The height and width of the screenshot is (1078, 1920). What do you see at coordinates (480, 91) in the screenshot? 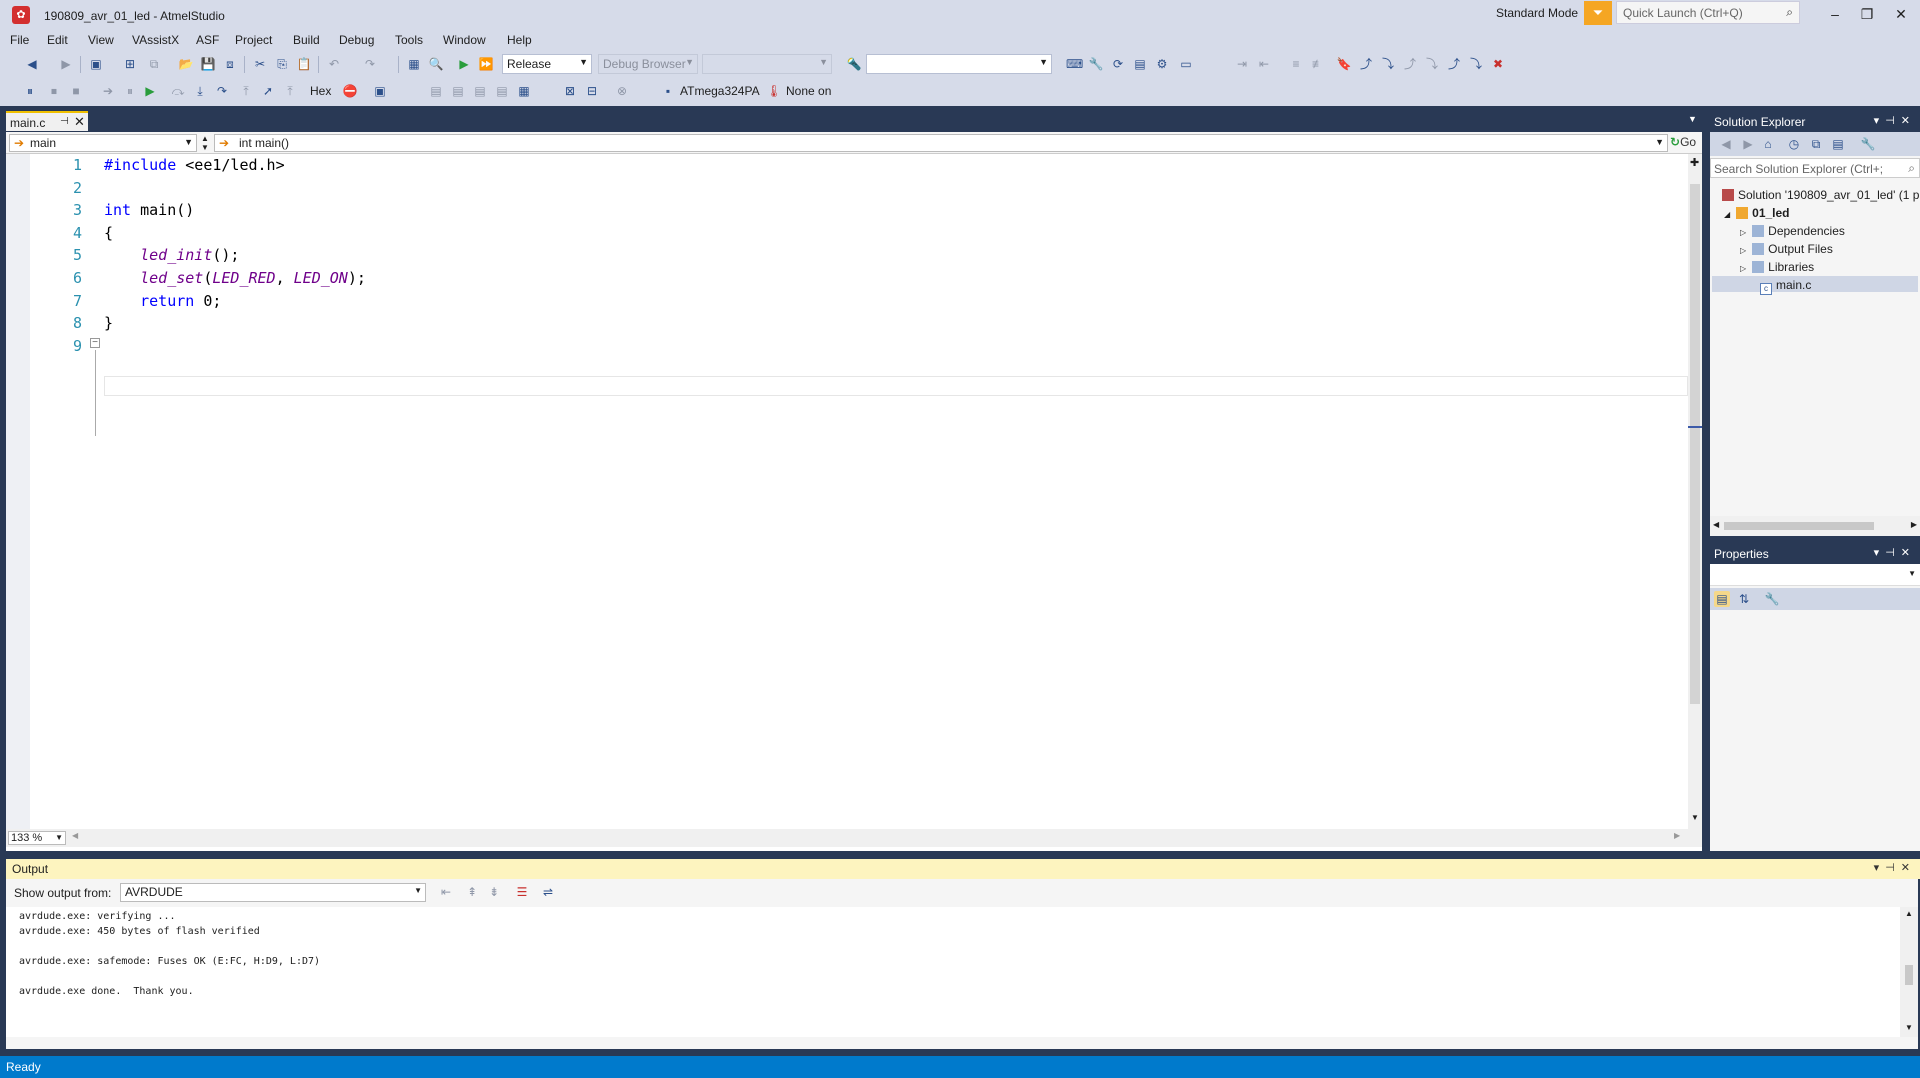
I see `memory-window-icon: ▤` at bounding box center [480, 91].